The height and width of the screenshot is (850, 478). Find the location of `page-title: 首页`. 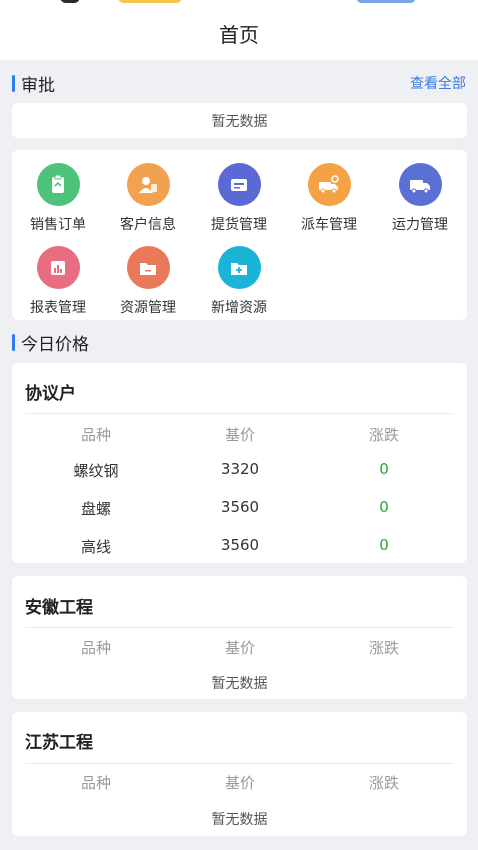

page-title: 首页 is located at coordinates (239, 34).